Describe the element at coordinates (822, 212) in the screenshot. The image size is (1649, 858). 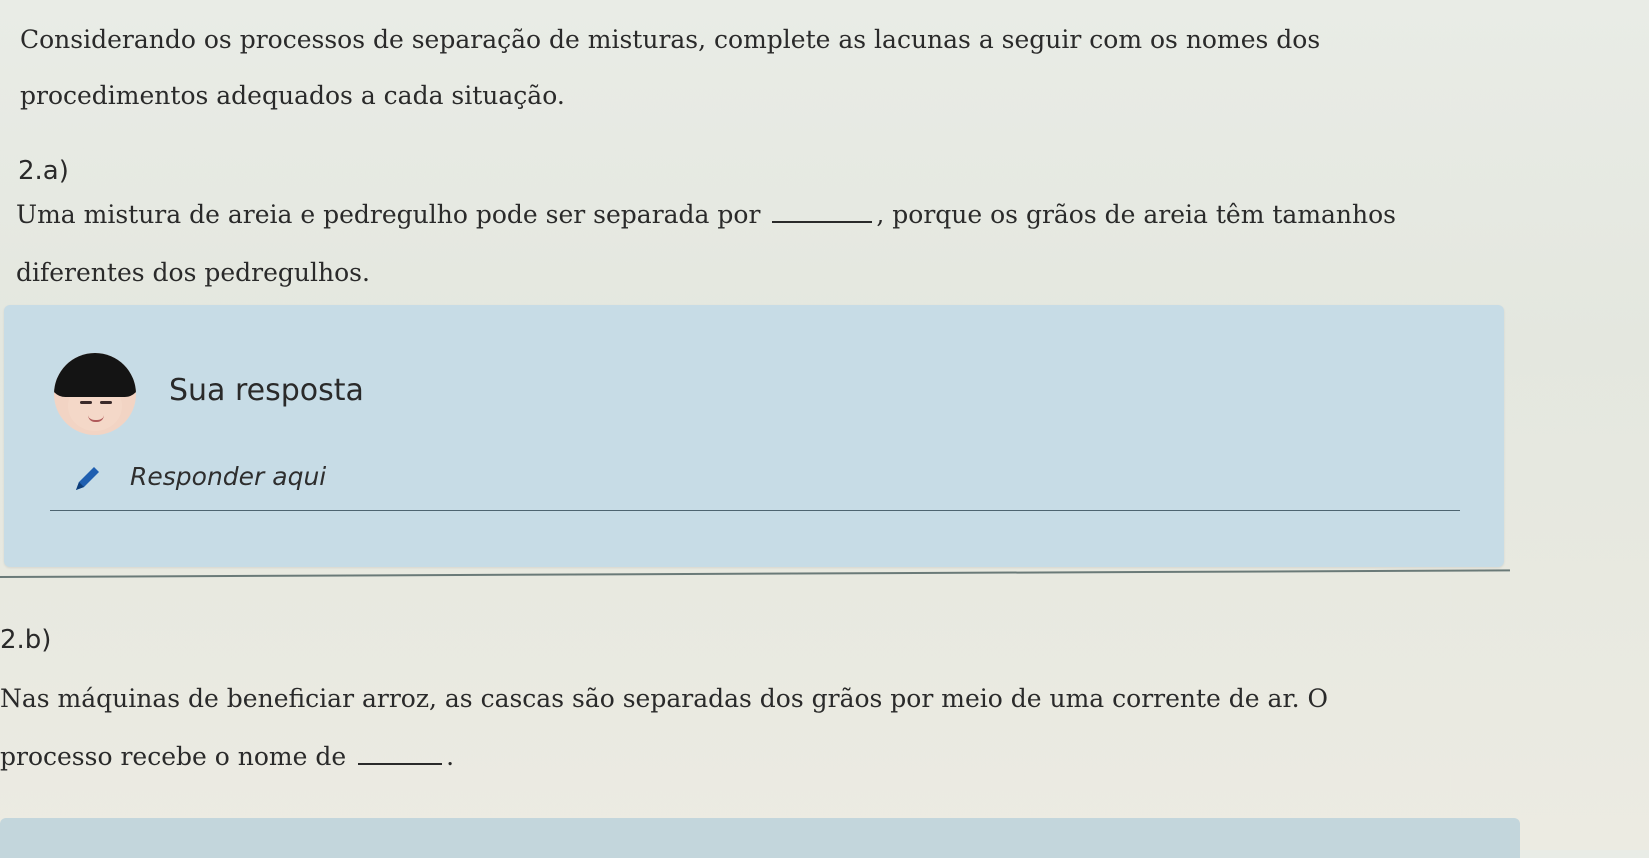
I see `question-2a-blank` at that location.